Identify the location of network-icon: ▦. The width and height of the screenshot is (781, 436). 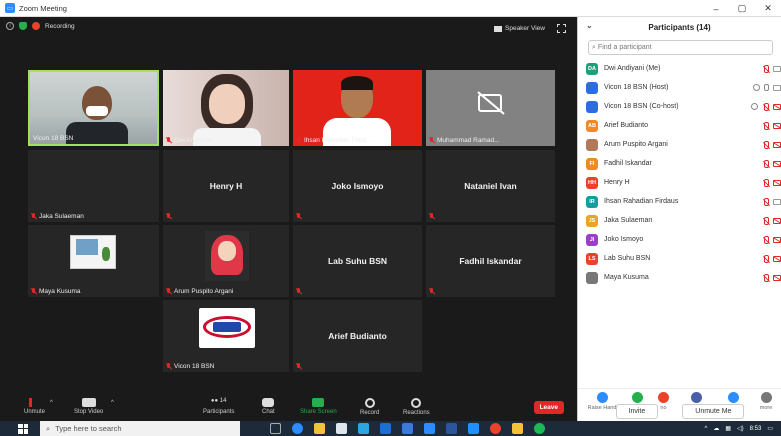
(728, 428).